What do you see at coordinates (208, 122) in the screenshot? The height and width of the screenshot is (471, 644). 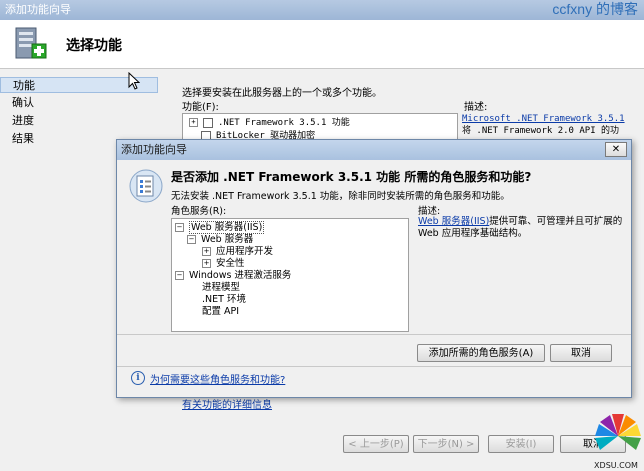 I see `feature-checkbox` at bounding box center [208, 122].